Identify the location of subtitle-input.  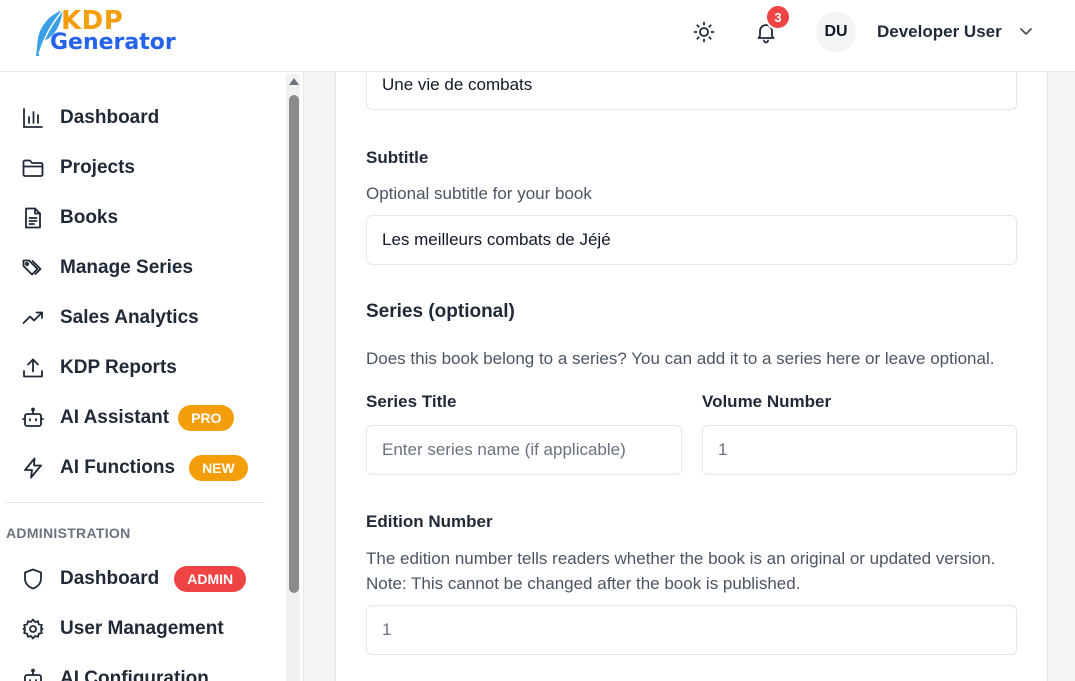
(691, 240).